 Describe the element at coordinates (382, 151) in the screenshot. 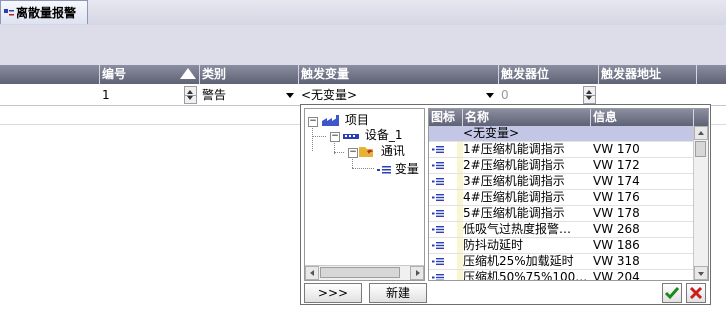

I see `tree-item-communication: 通讯` at that location.